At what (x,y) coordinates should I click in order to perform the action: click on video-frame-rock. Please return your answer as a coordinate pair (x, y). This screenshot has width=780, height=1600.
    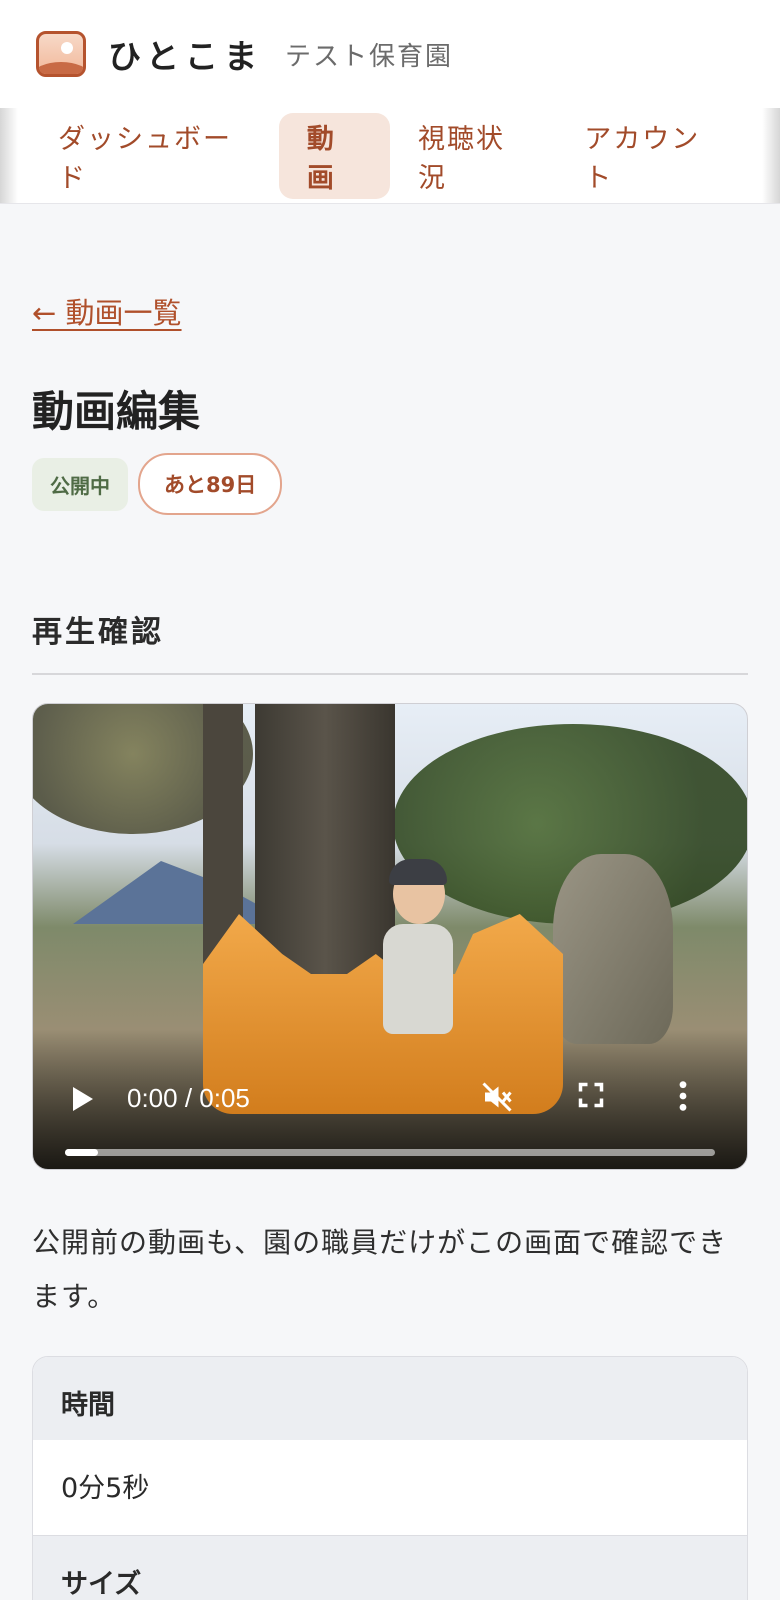
    Looking at the image, I should click on (613, 949).